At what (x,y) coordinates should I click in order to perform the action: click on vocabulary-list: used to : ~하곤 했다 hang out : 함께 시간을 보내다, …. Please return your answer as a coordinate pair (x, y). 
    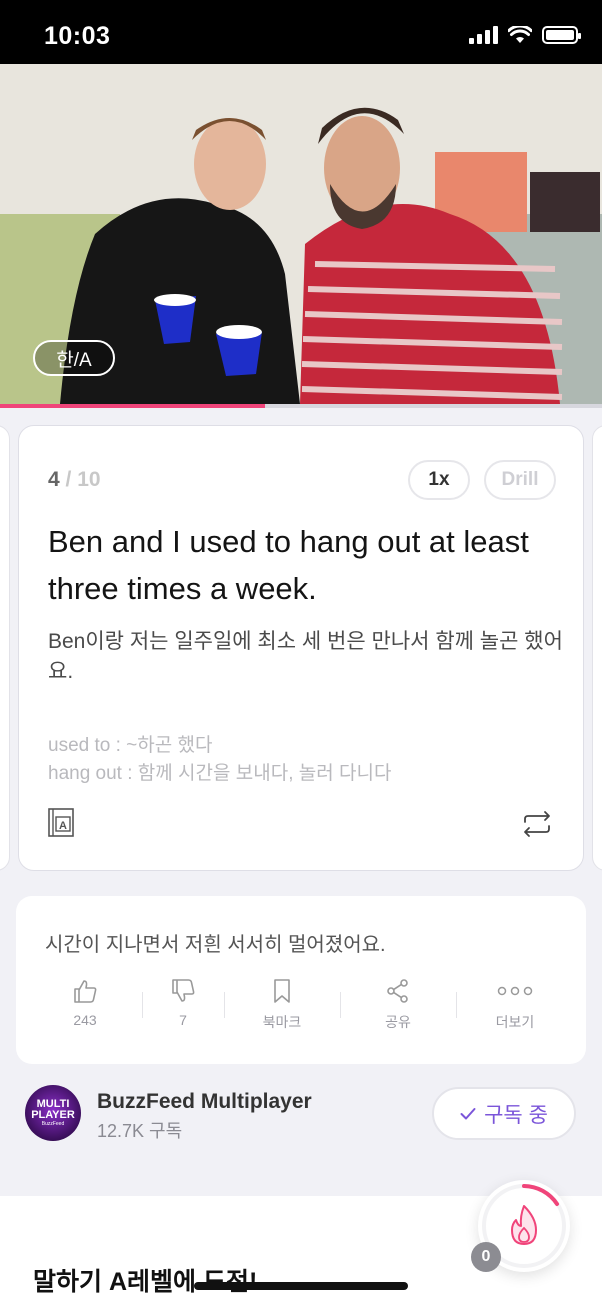
    Looking at the image, I should click on (219, 760).